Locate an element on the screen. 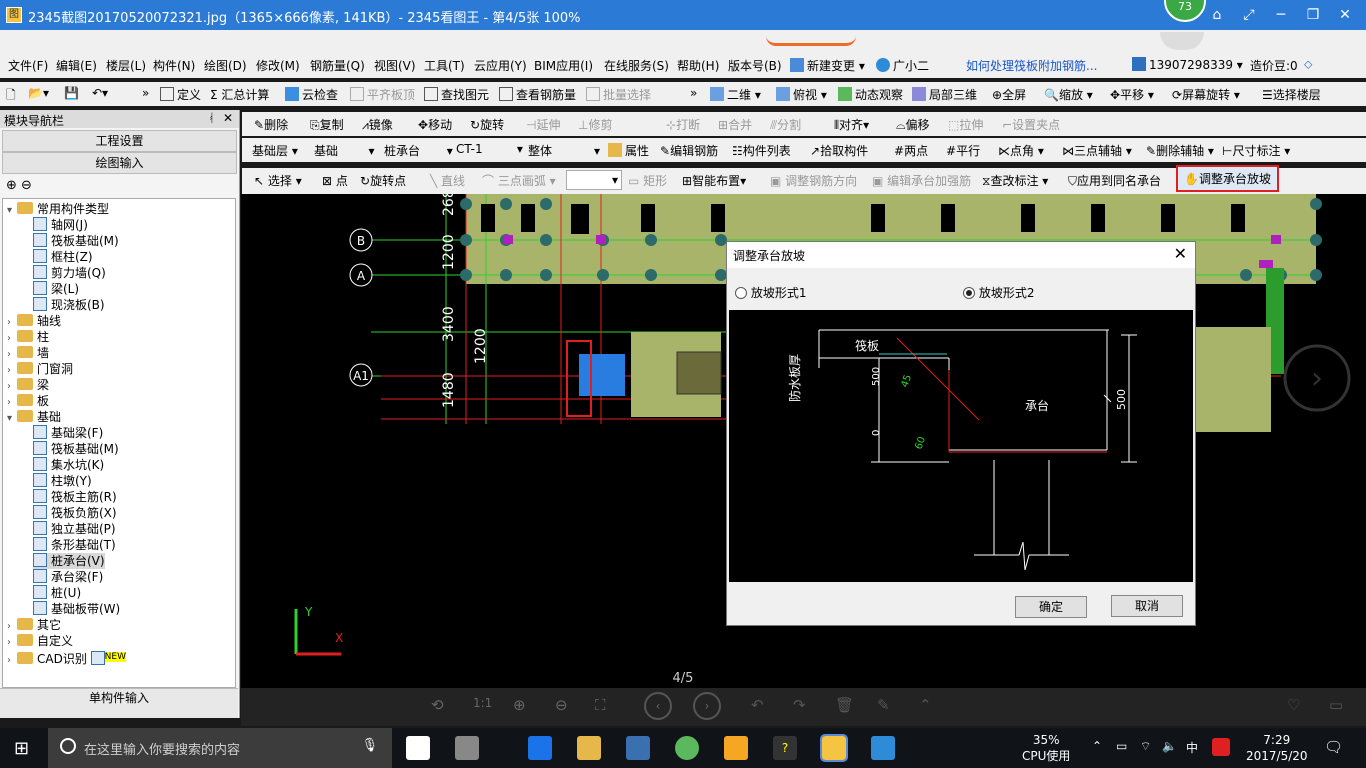 This screenshot has width=1366, height=768. overflow-icon-2: » is located at coordinates (693, 93).